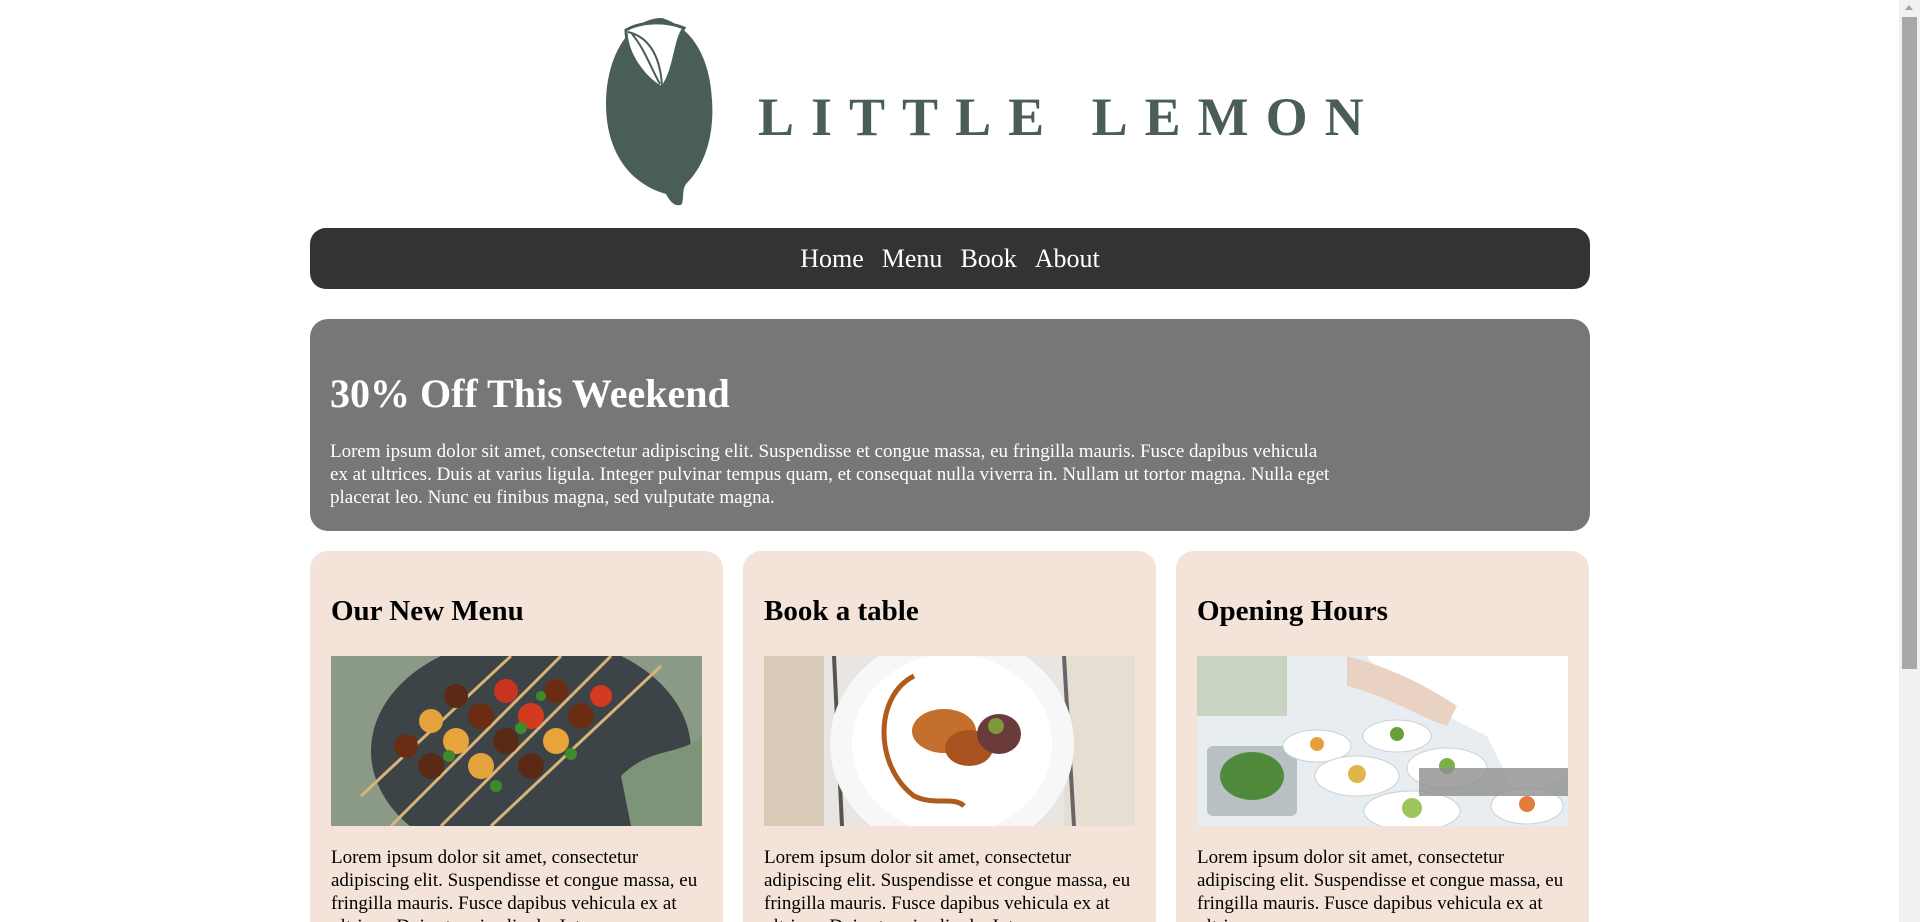 This screenshot has width=1920, height=922. I want to click on chef-plating-photo, so click(1382, 741).